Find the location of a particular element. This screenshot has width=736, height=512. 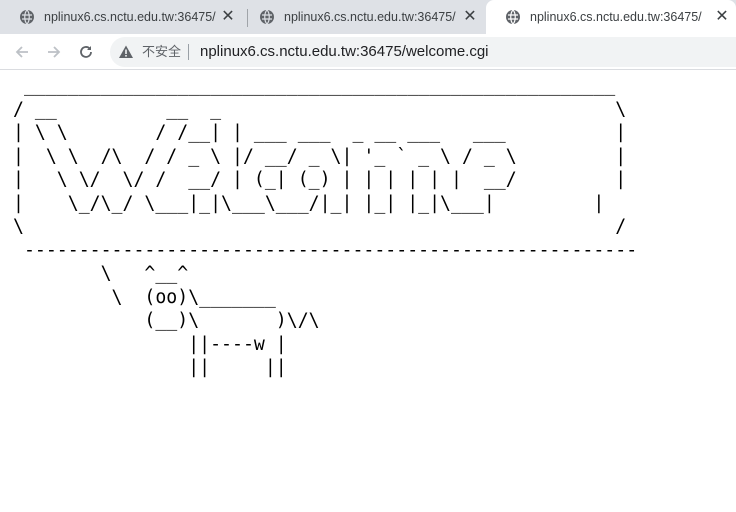

security-status: 不安全 is located at coordinates (161, 52).